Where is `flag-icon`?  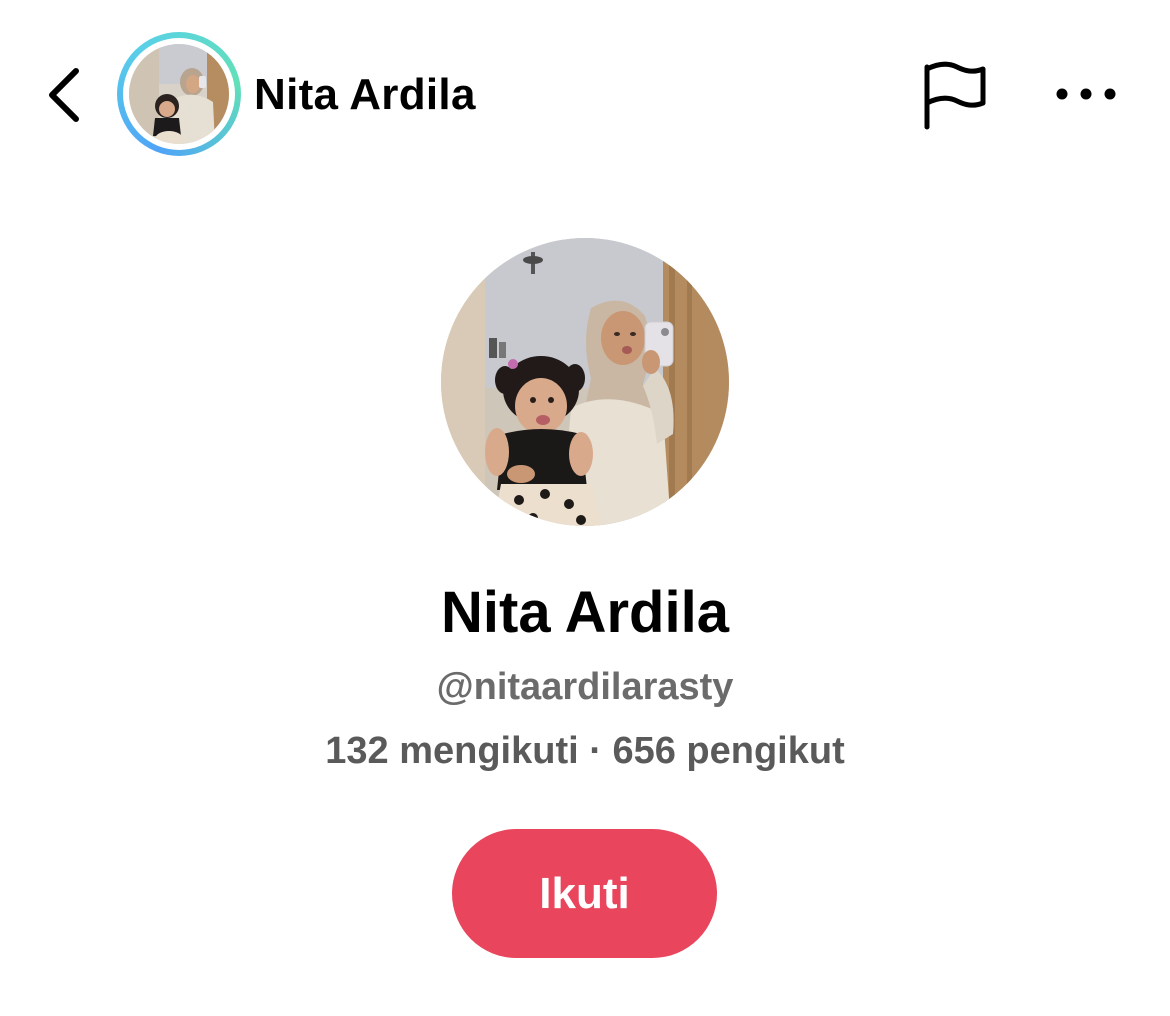
flag-icon is located at coordinates (955, 95).